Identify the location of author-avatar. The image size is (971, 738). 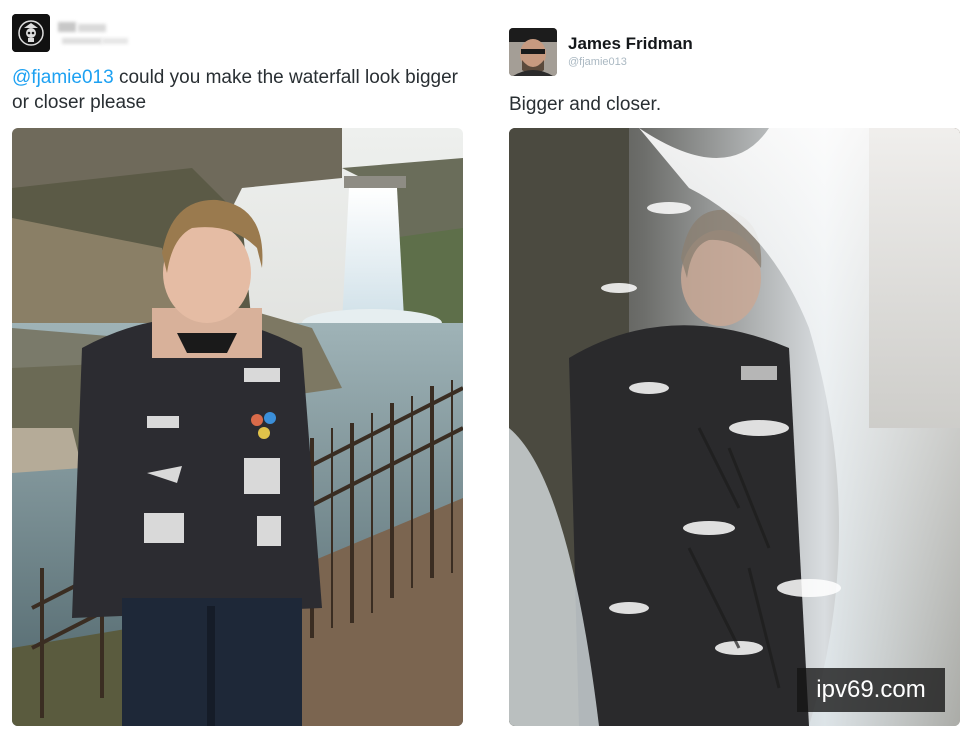
(533, 52).